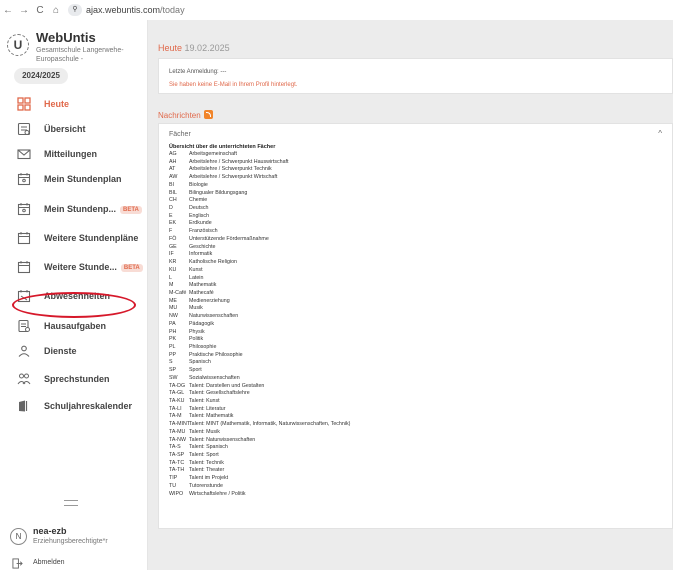 The image size is (673, 570). I want to click on menu-label: Hausaufgaben, so click(75, 326).